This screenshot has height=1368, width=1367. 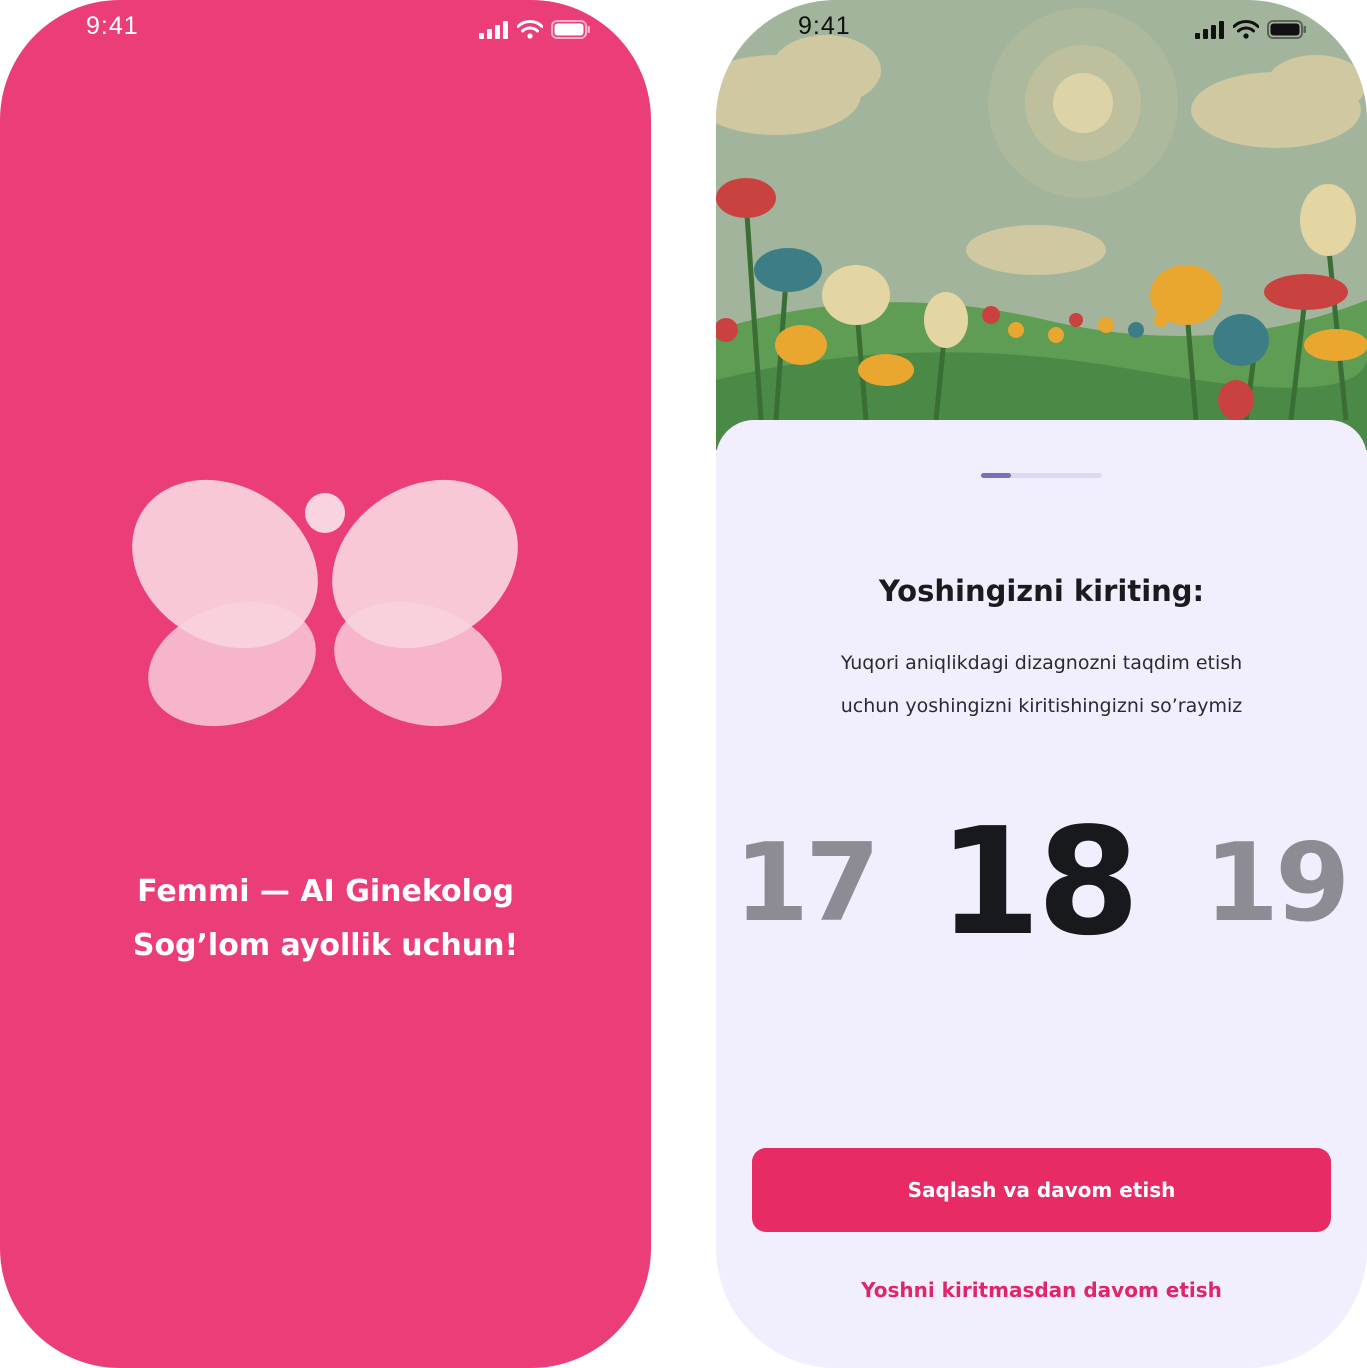 I want to click on age-option-selected: 18, so click(x=1039, y=882).